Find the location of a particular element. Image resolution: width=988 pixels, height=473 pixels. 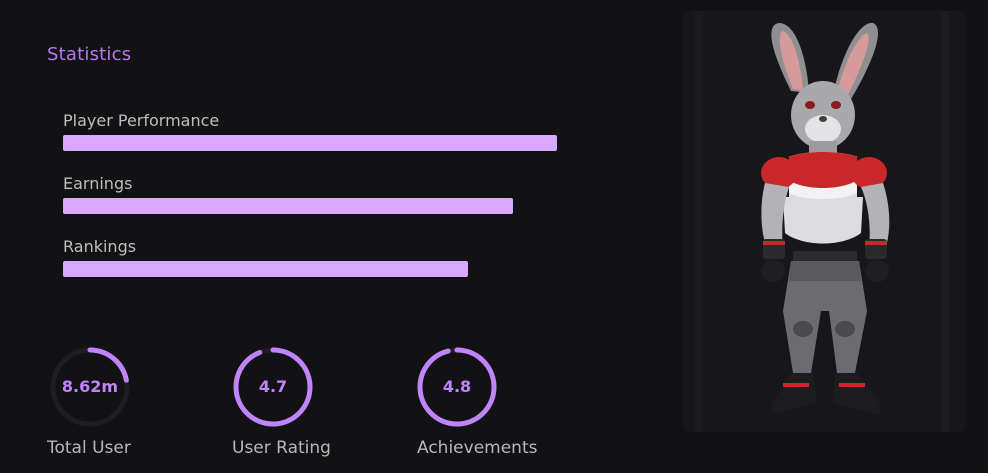

ring-user-rating: 4.7 is located at coordinates (273, 387).